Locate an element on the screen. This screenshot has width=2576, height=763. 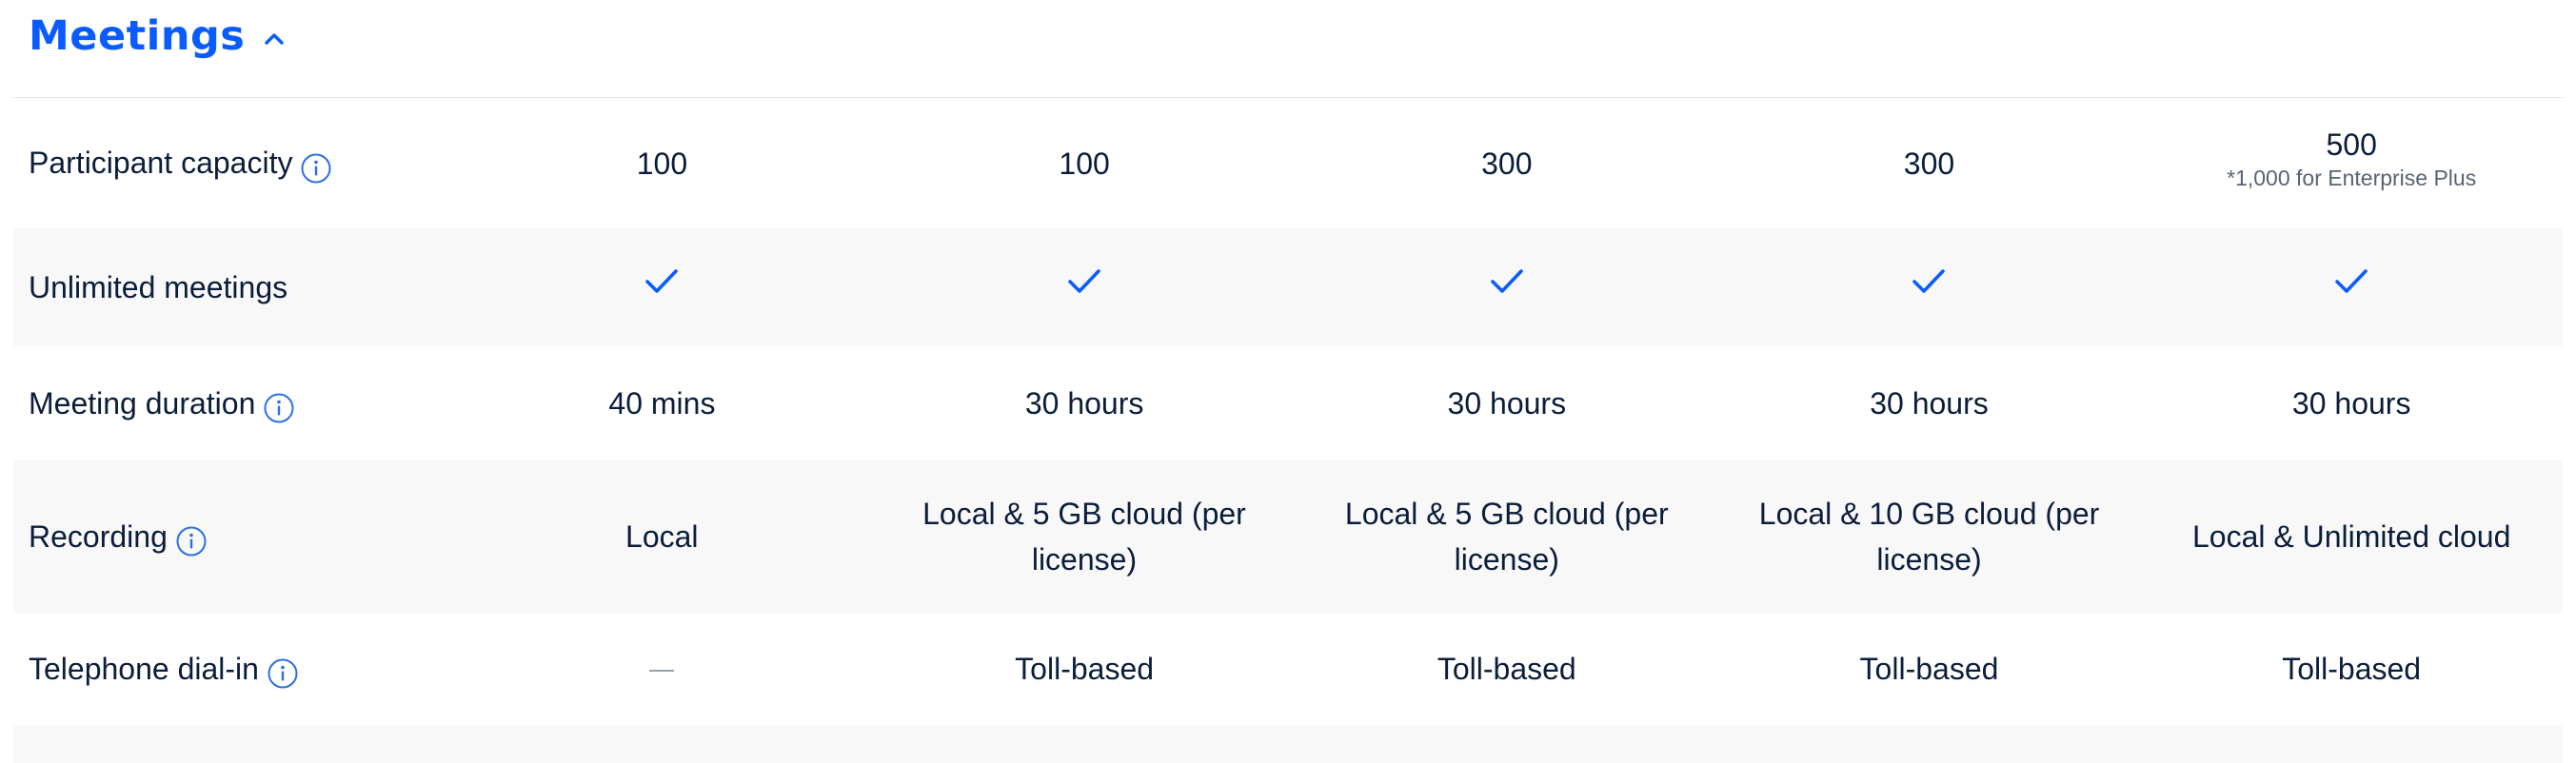
table-row is located at coordinates (1288, 744).